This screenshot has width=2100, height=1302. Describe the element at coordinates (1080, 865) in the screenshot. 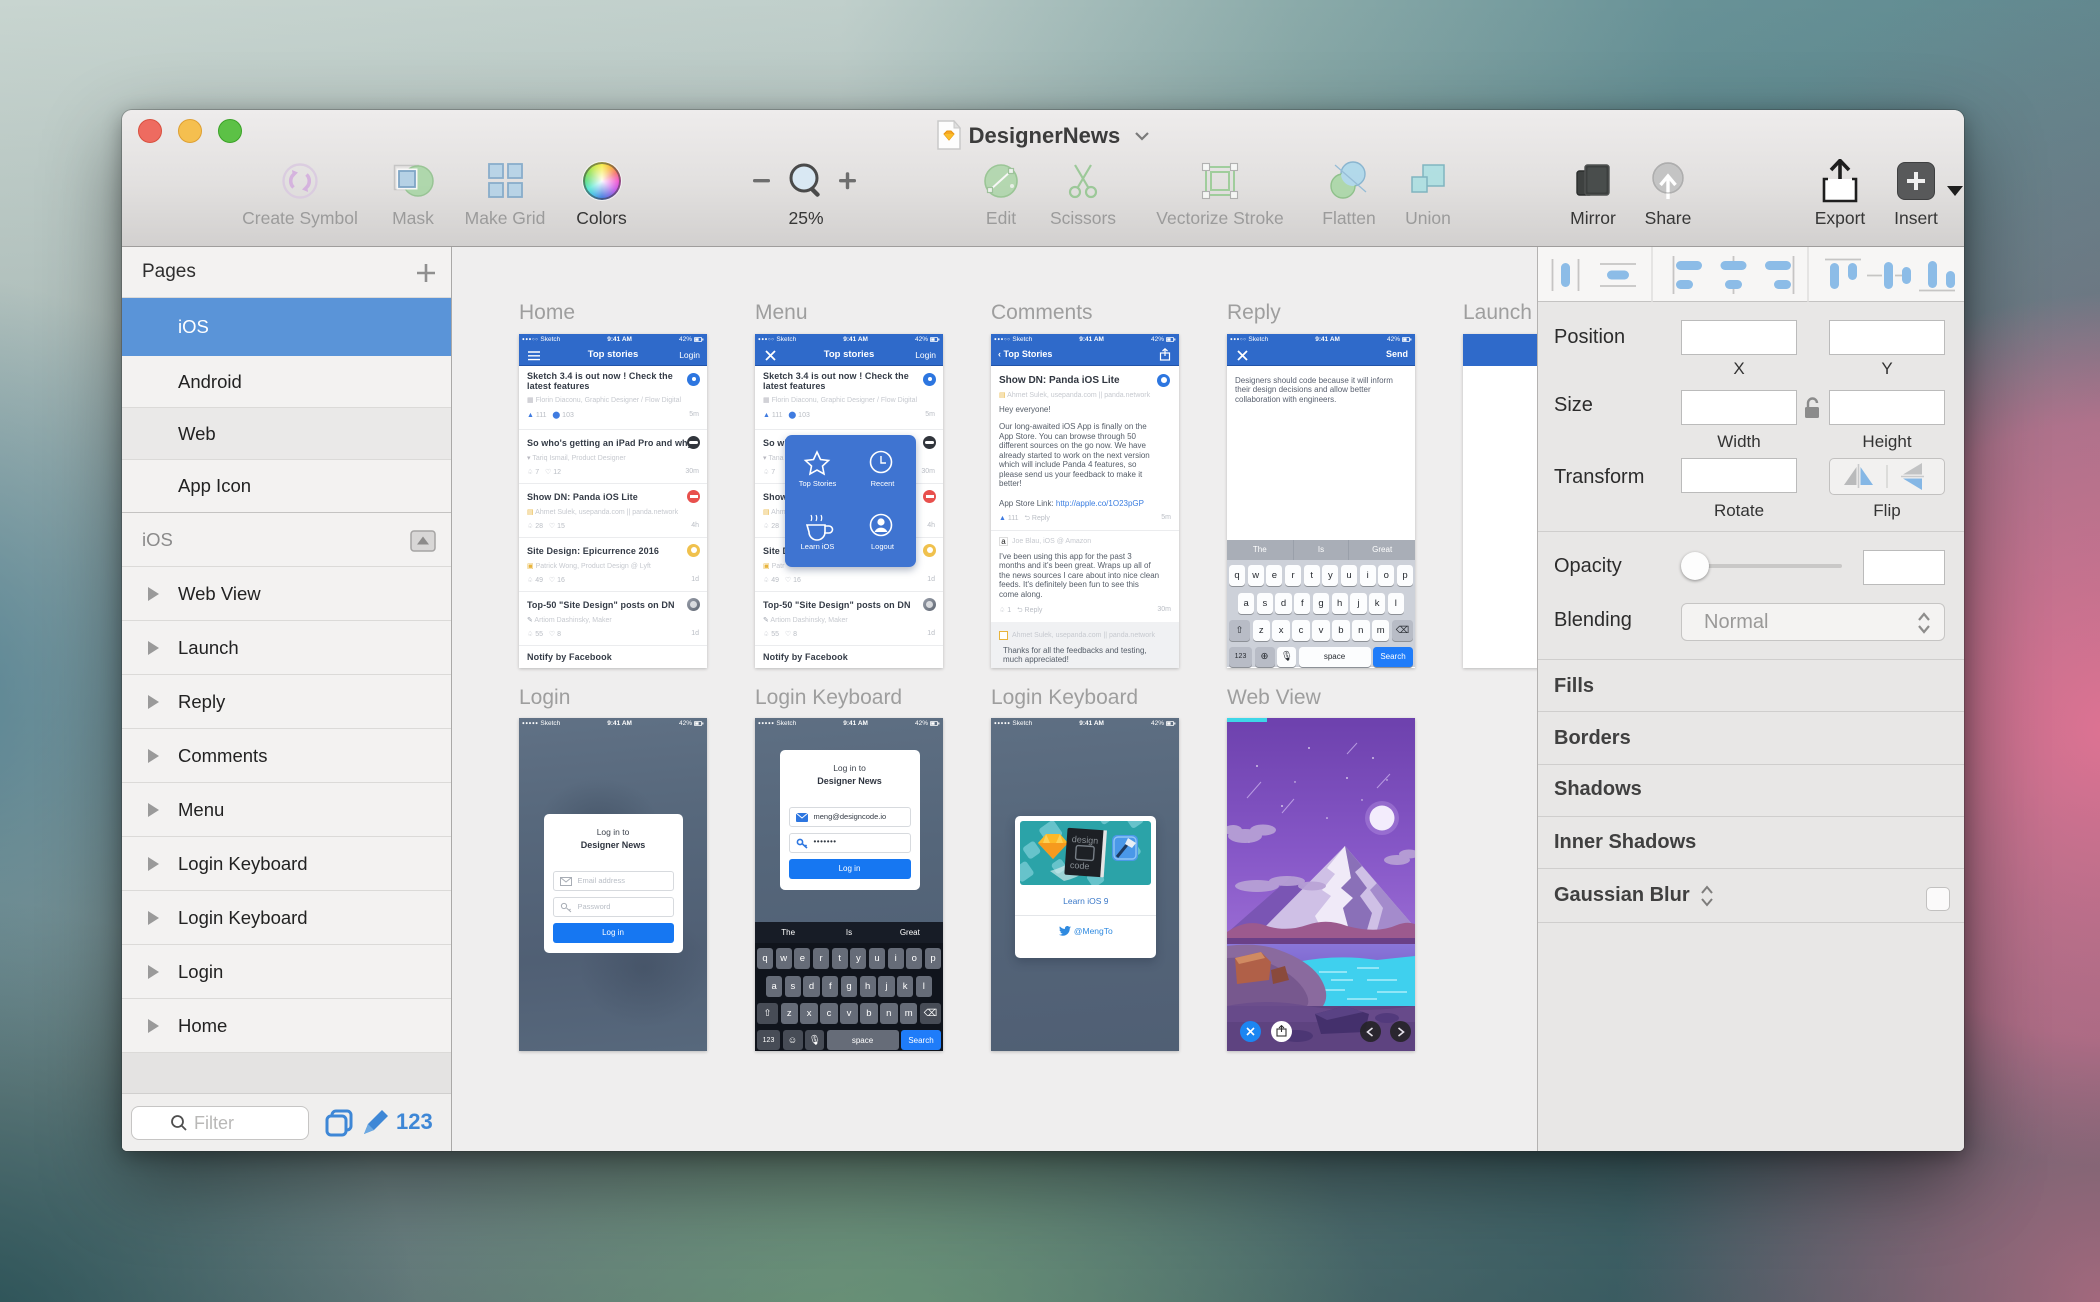

I see `svg-text: code` at that location.